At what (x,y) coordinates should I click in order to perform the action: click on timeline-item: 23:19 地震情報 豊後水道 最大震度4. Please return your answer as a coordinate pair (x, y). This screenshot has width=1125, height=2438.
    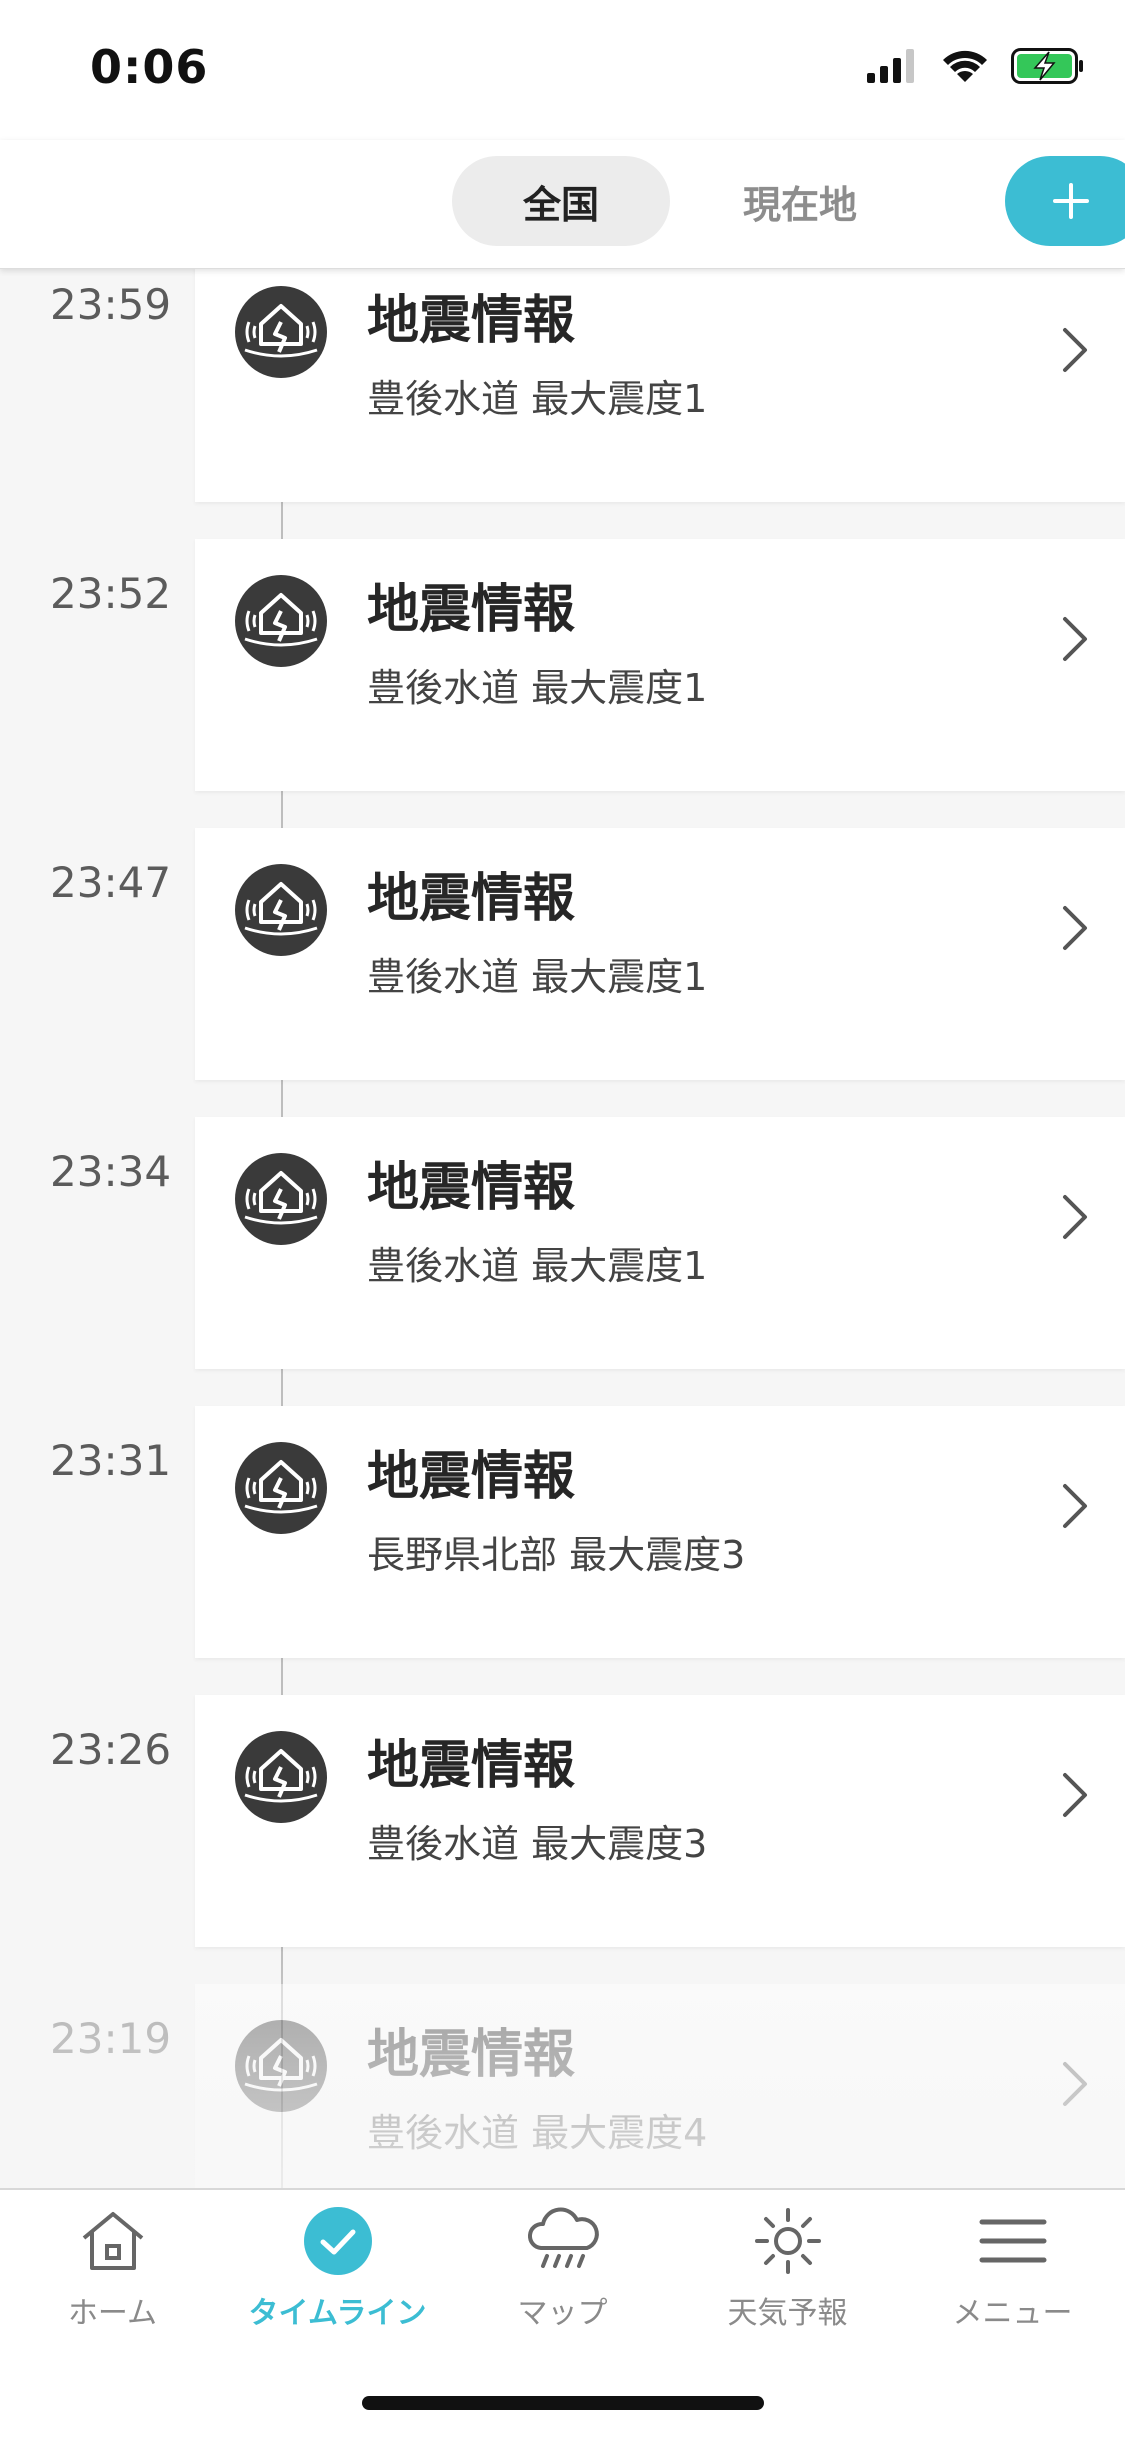
    Looking at the image, I should click on (562, 2086).